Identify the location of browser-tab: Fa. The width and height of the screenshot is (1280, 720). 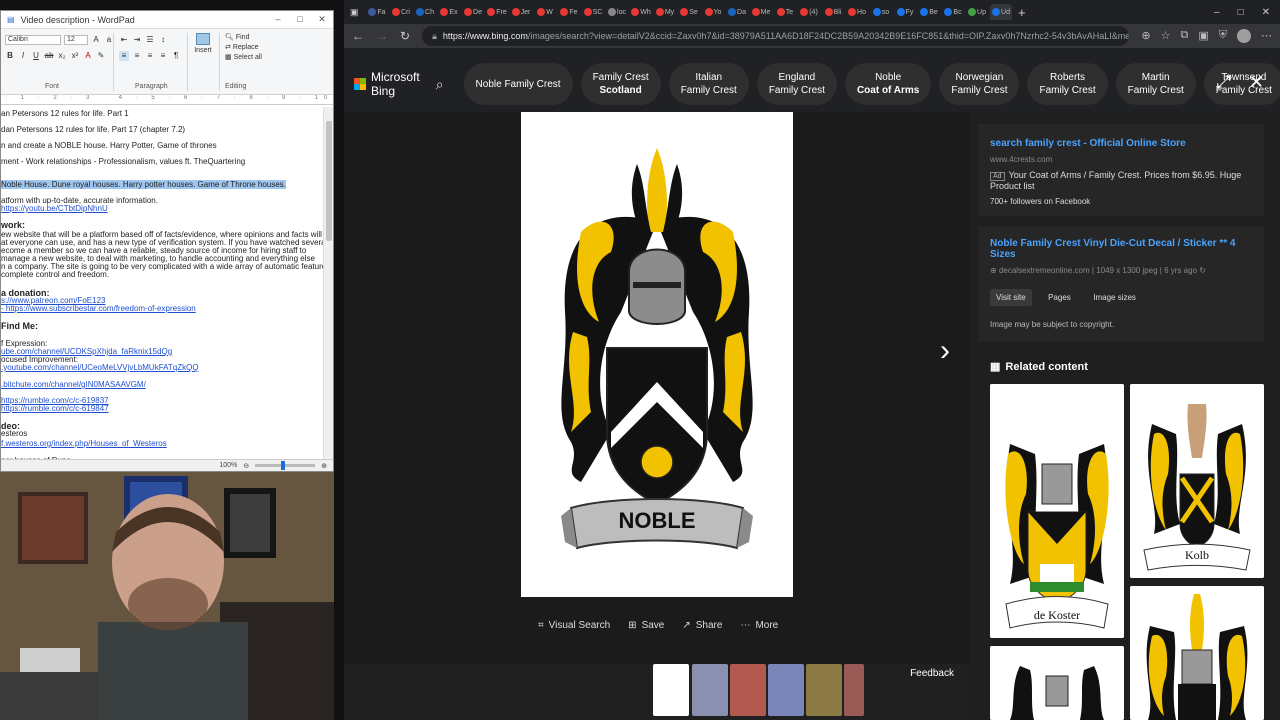
(377, 12).